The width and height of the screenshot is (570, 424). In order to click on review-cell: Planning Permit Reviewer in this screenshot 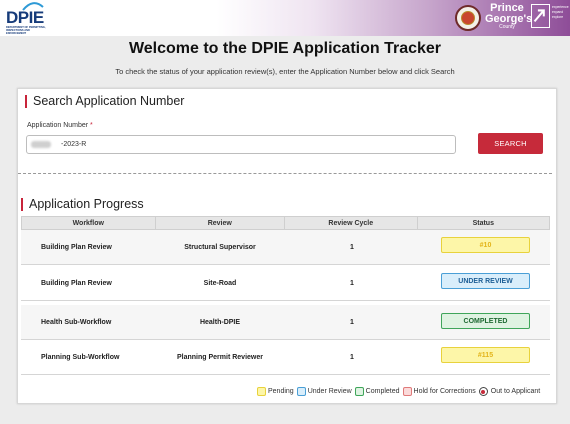, I will do `click(220, 357)`.